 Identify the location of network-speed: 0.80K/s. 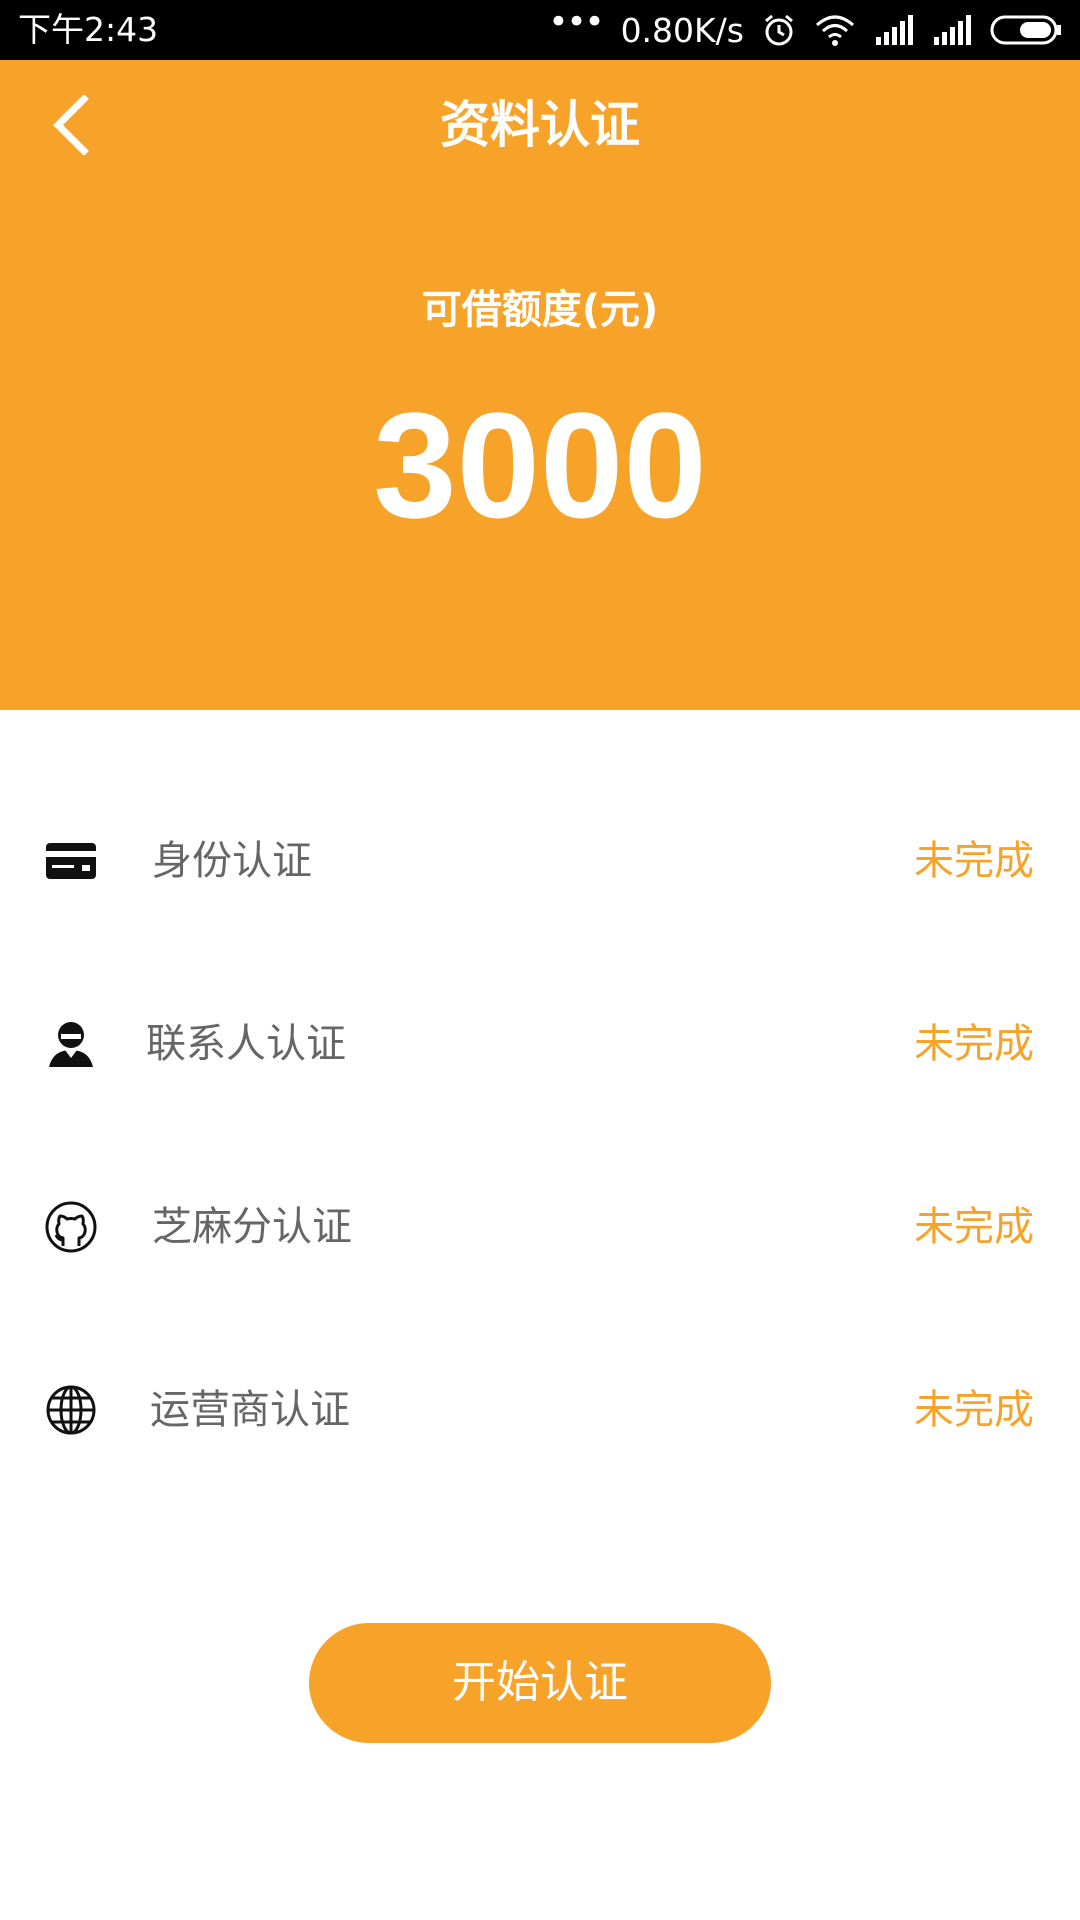
(682, 30).